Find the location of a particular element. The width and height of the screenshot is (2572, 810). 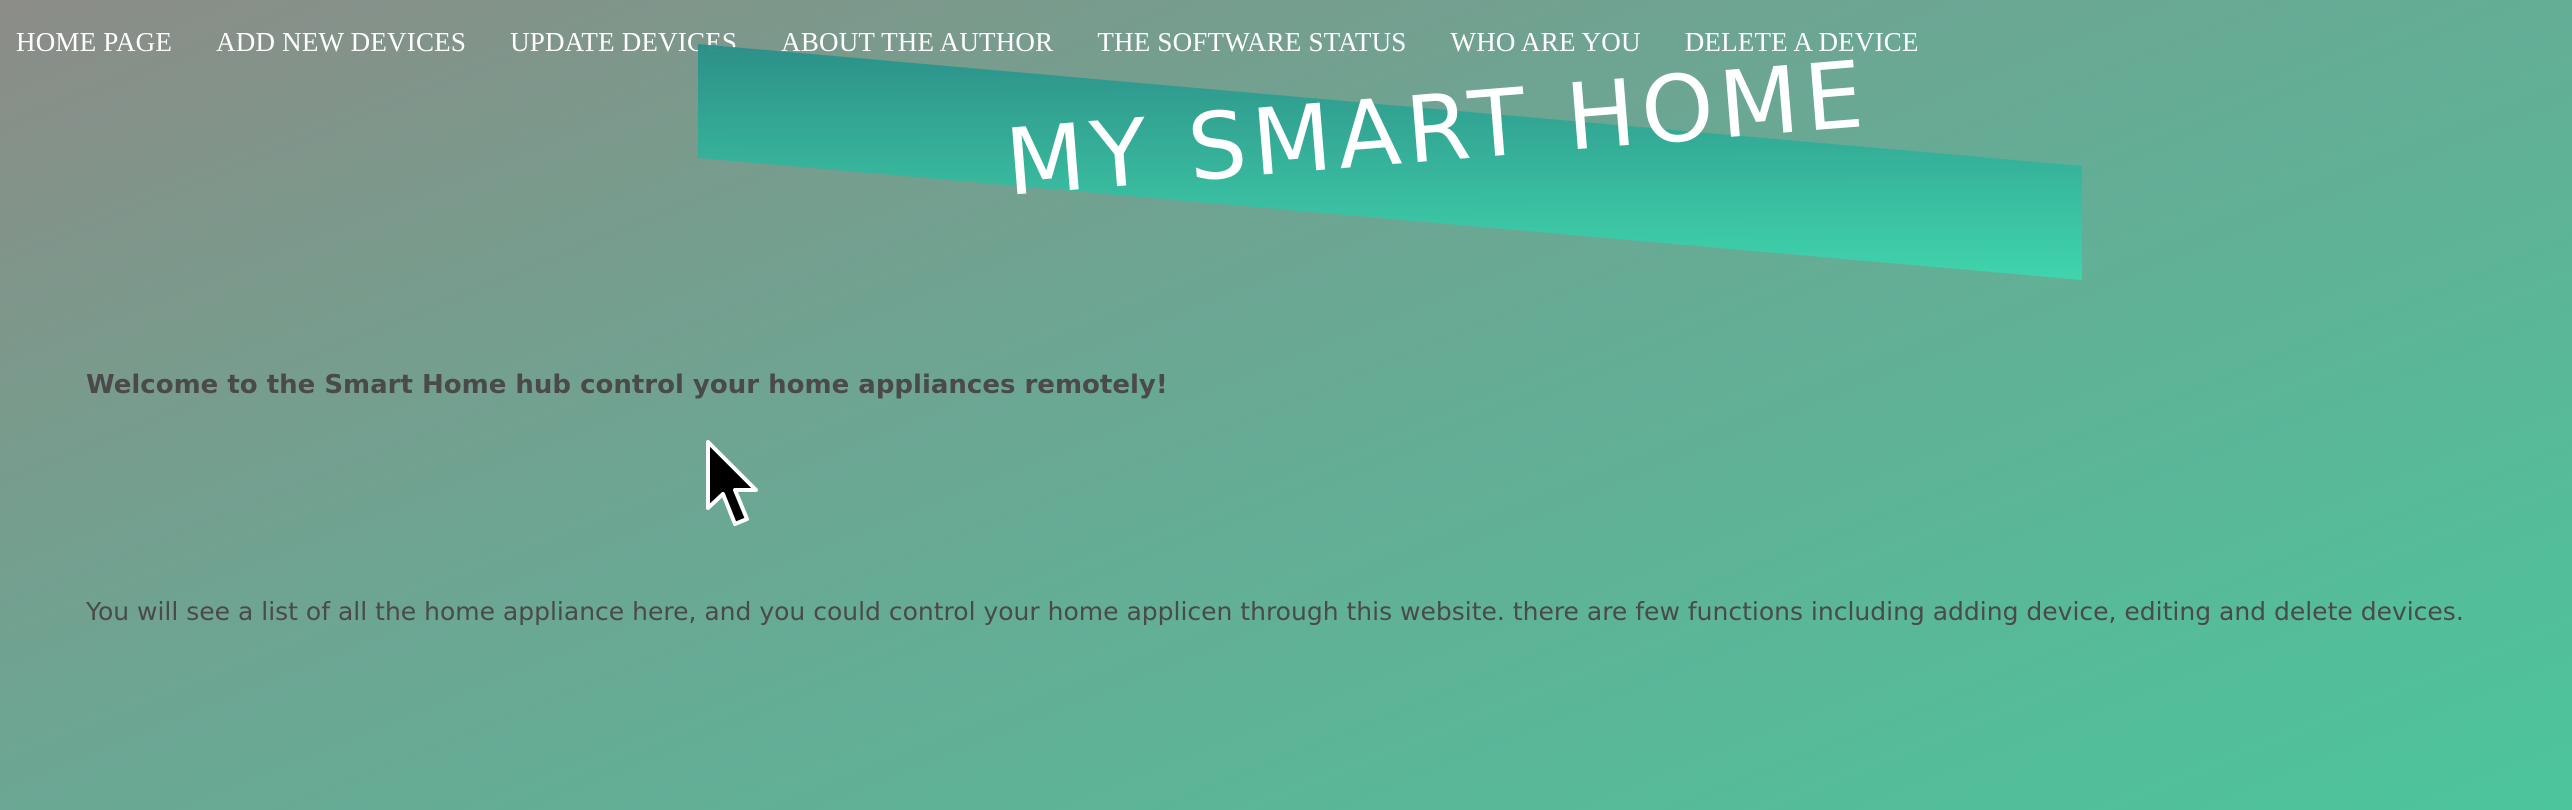

nav-item-who-are-you: WHO ARE YOU is located at coordinates (1546, 42).